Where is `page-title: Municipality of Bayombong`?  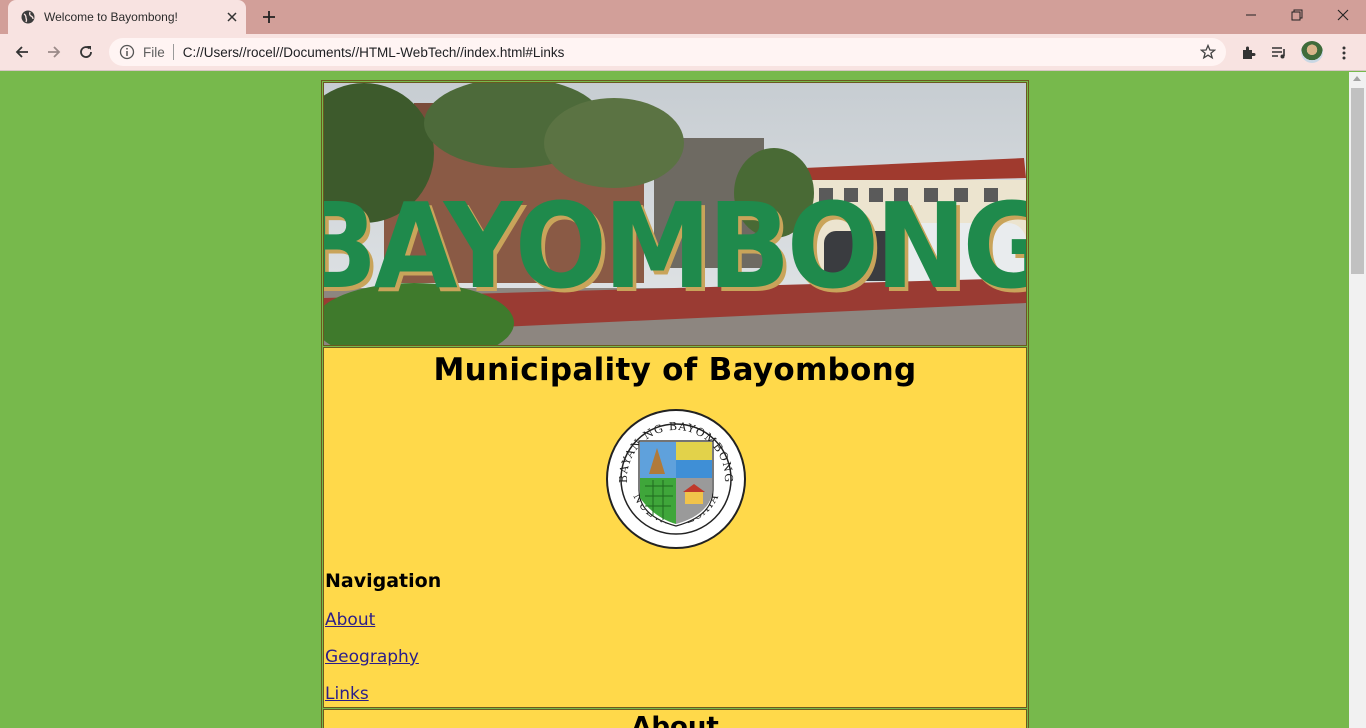
page-title: Municipality of Bayombong is located at coordinates (675, 370).